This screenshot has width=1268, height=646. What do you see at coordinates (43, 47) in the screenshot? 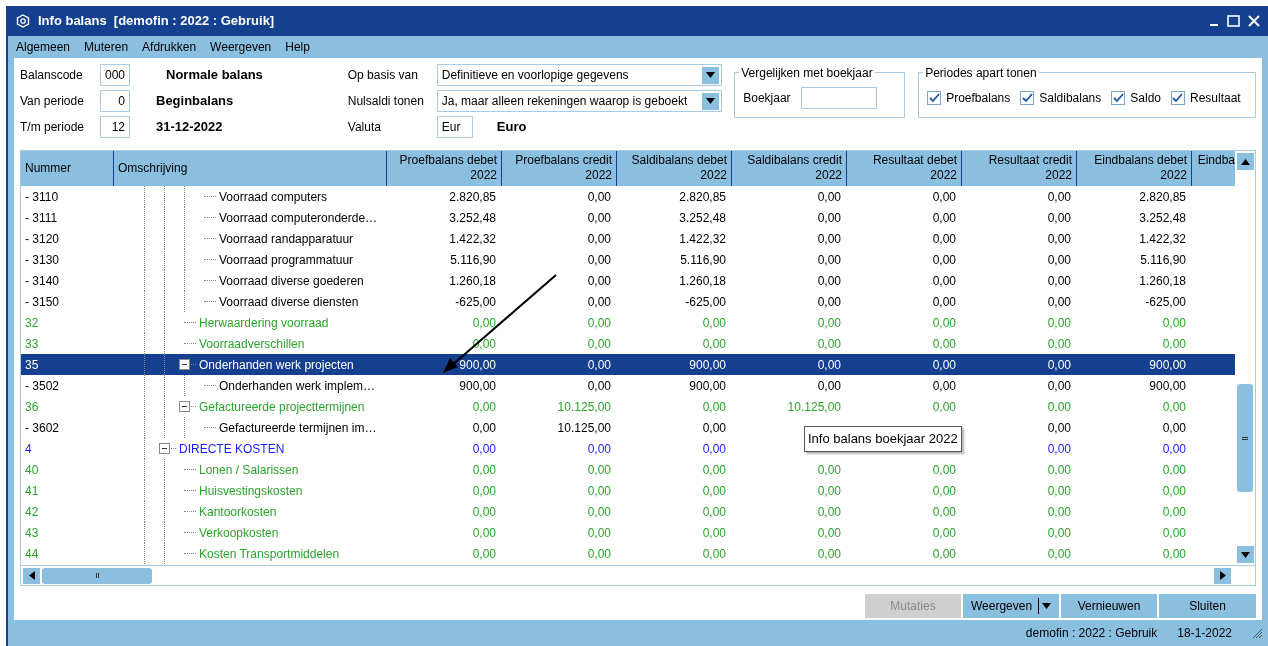
I see `menu-item: Algemeen` at bounding box center [43, 47].